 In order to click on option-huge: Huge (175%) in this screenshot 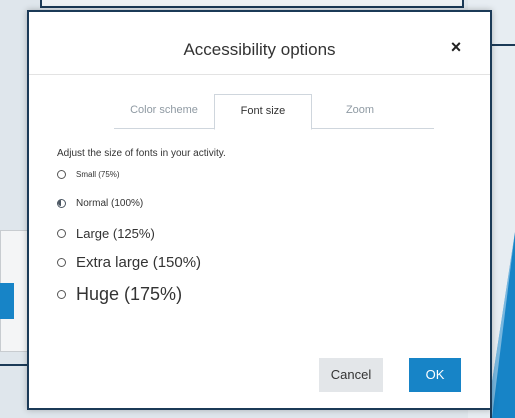, I will do `click(119, 294)`.